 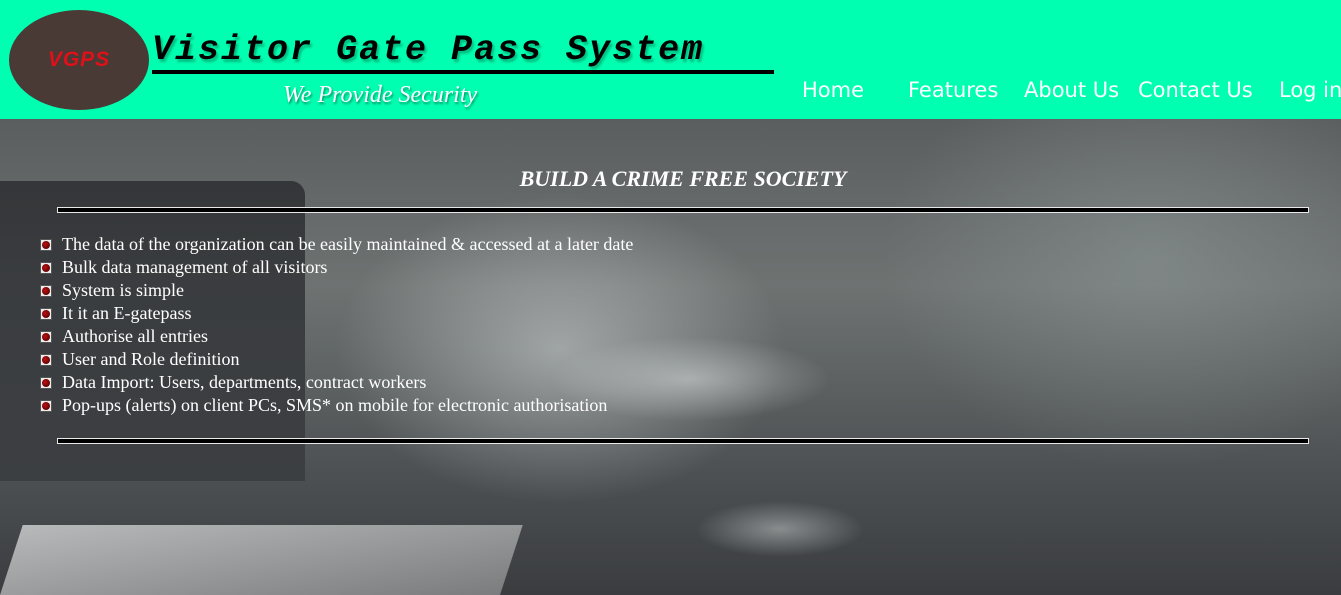 I want to click on title-underline, so click(x=463, y=72).